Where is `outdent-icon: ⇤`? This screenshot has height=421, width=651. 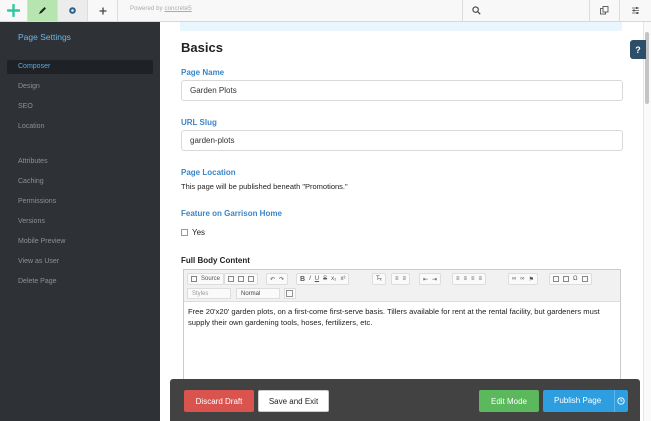
outdent-icon: ⇤ is located at coordinates (425, 279).